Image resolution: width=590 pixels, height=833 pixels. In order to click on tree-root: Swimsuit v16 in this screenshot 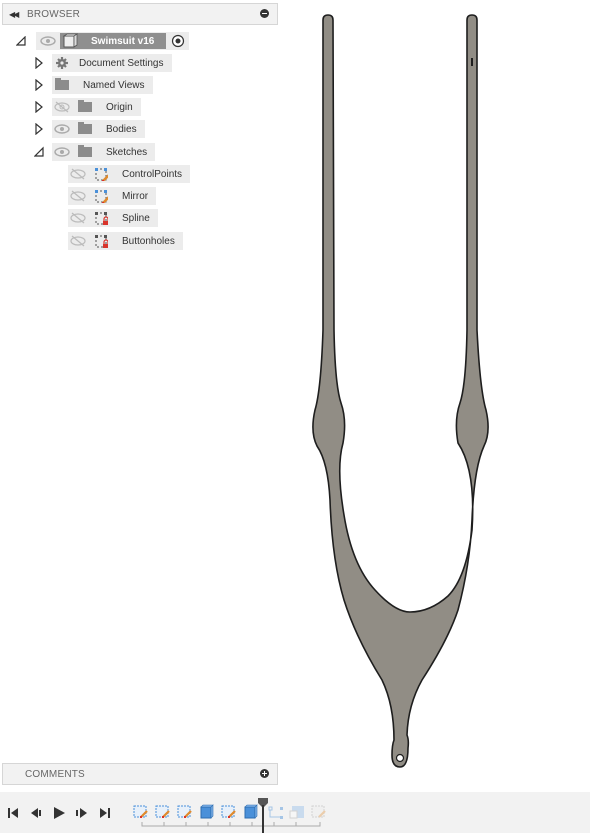, I will do `click(102, 41)`.